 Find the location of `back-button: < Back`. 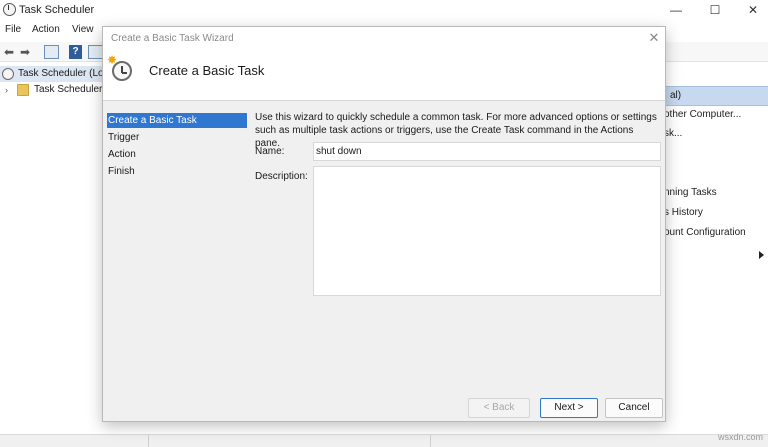

back-button: < Back is located at coordinates (499, 408).